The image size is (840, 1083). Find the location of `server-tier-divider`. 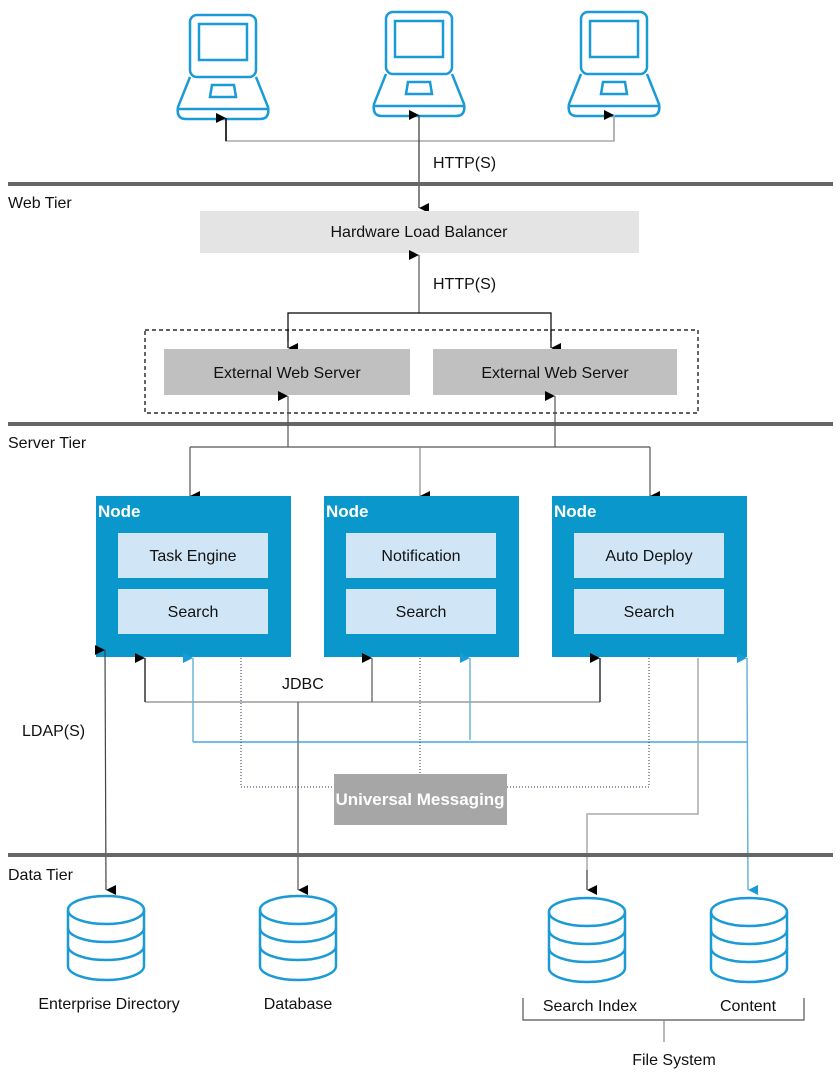

server-tier-divider is located at coordinates (420, 424).